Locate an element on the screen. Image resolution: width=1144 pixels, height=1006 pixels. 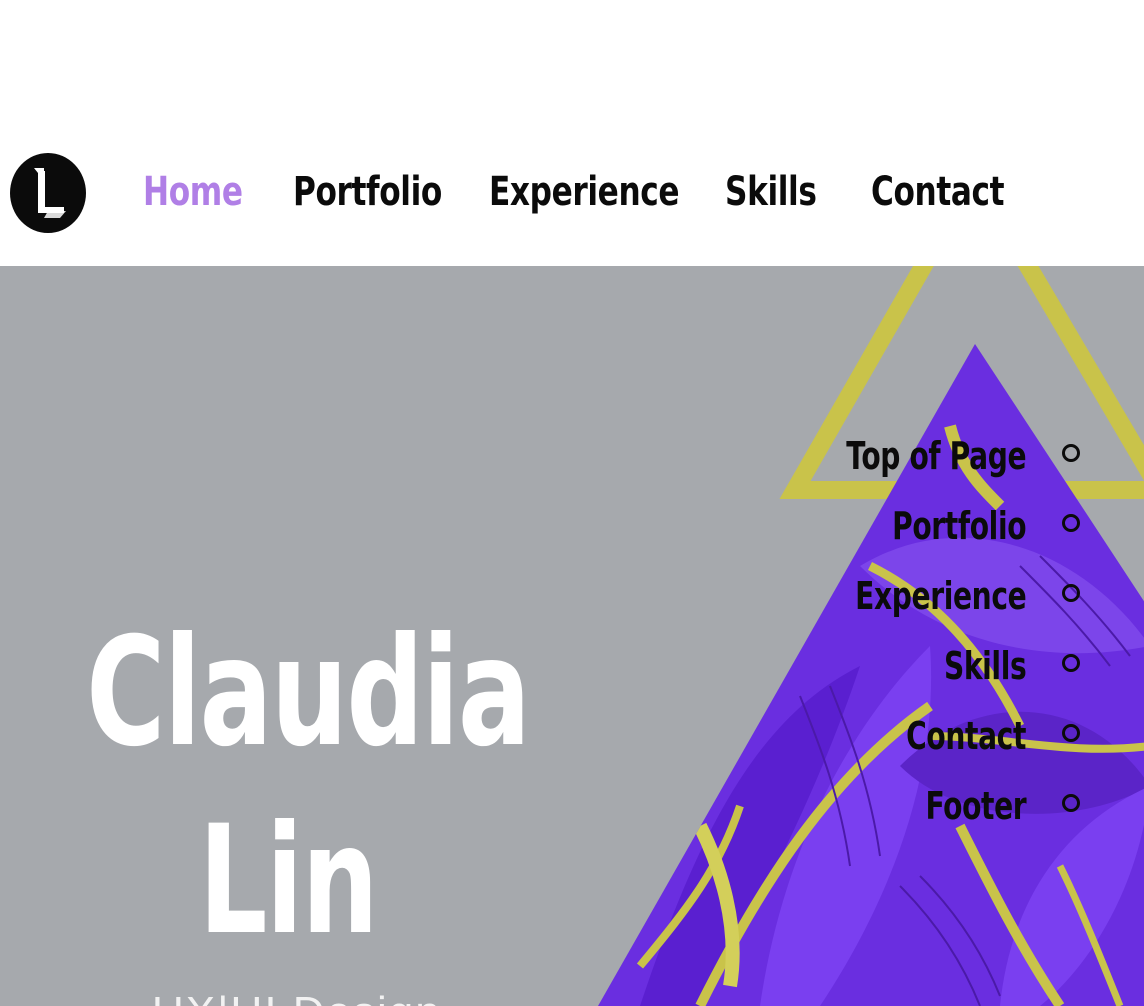
anchor-item-contact: Contact is located at coordinates (972, 736).